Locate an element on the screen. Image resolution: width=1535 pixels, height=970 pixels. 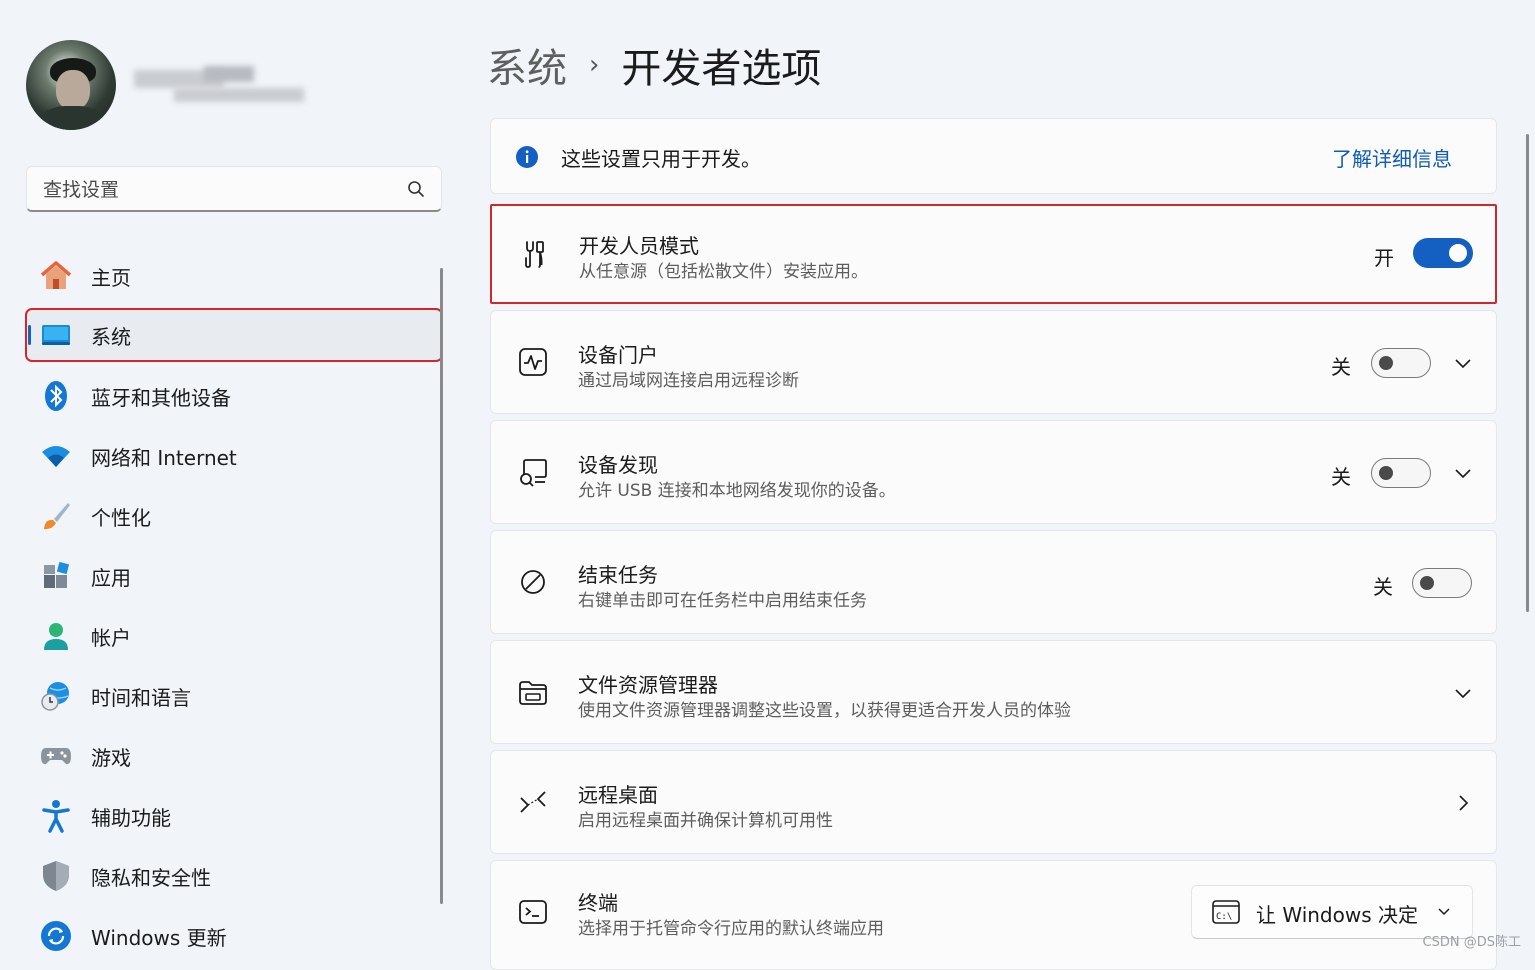
setting-description: 通过局域网连接启用远程诊断 is located at coordinates (688, 381).